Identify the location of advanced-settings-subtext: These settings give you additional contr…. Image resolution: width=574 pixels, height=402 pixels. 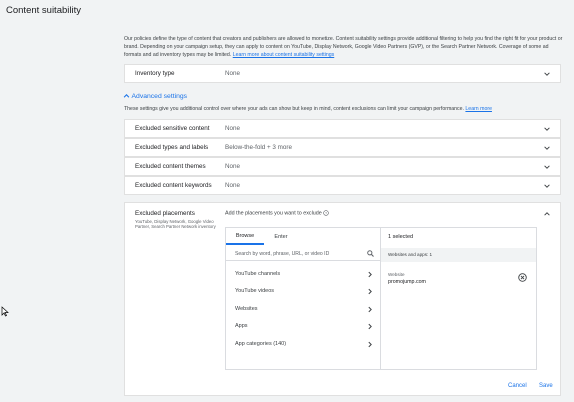
(308, 109).